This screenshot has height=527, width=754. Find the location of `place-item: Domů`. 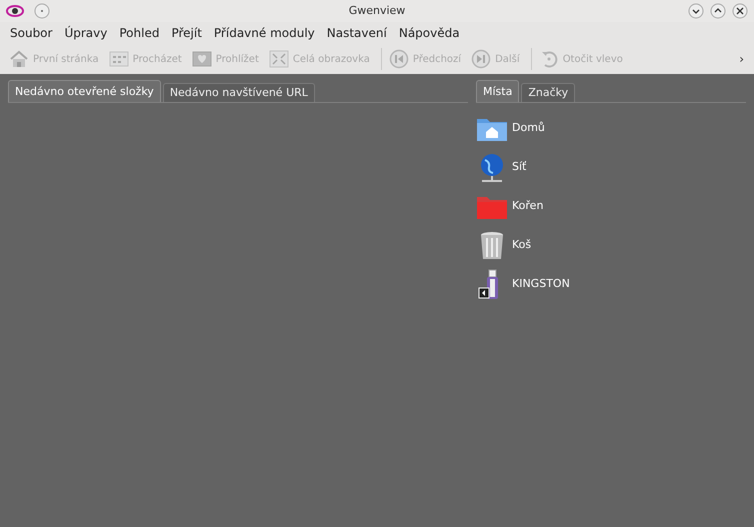

place-item: Domů is located at coordinates (528, 128).